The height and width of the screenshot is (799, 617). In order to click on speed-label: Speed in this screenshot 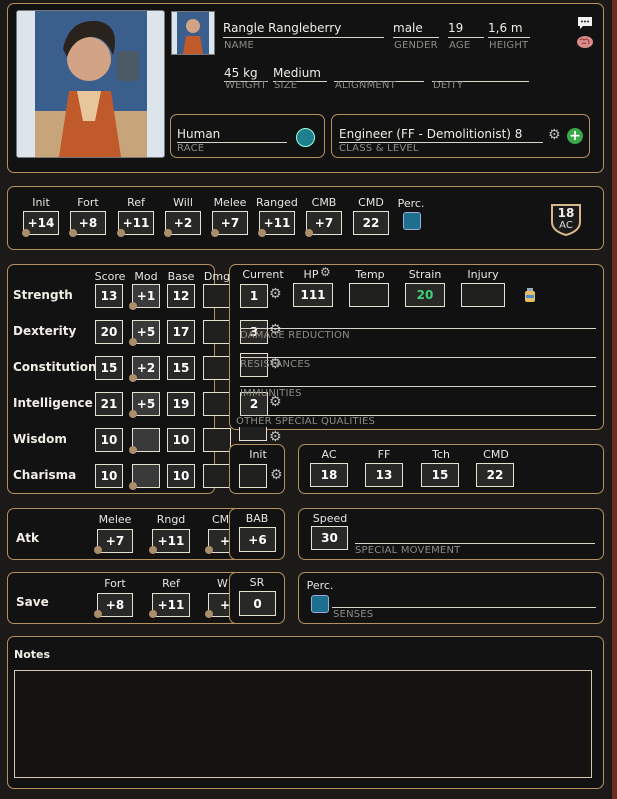, I will do `click(330, 518)`.